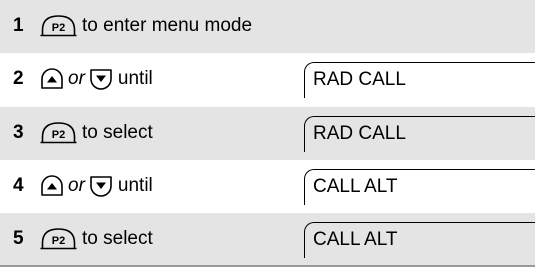 The image size is (535, 267). What do you see at coordinates (18, 25) in the screenshot?
I see `step-number: 1` at bounding box center [18, 25].